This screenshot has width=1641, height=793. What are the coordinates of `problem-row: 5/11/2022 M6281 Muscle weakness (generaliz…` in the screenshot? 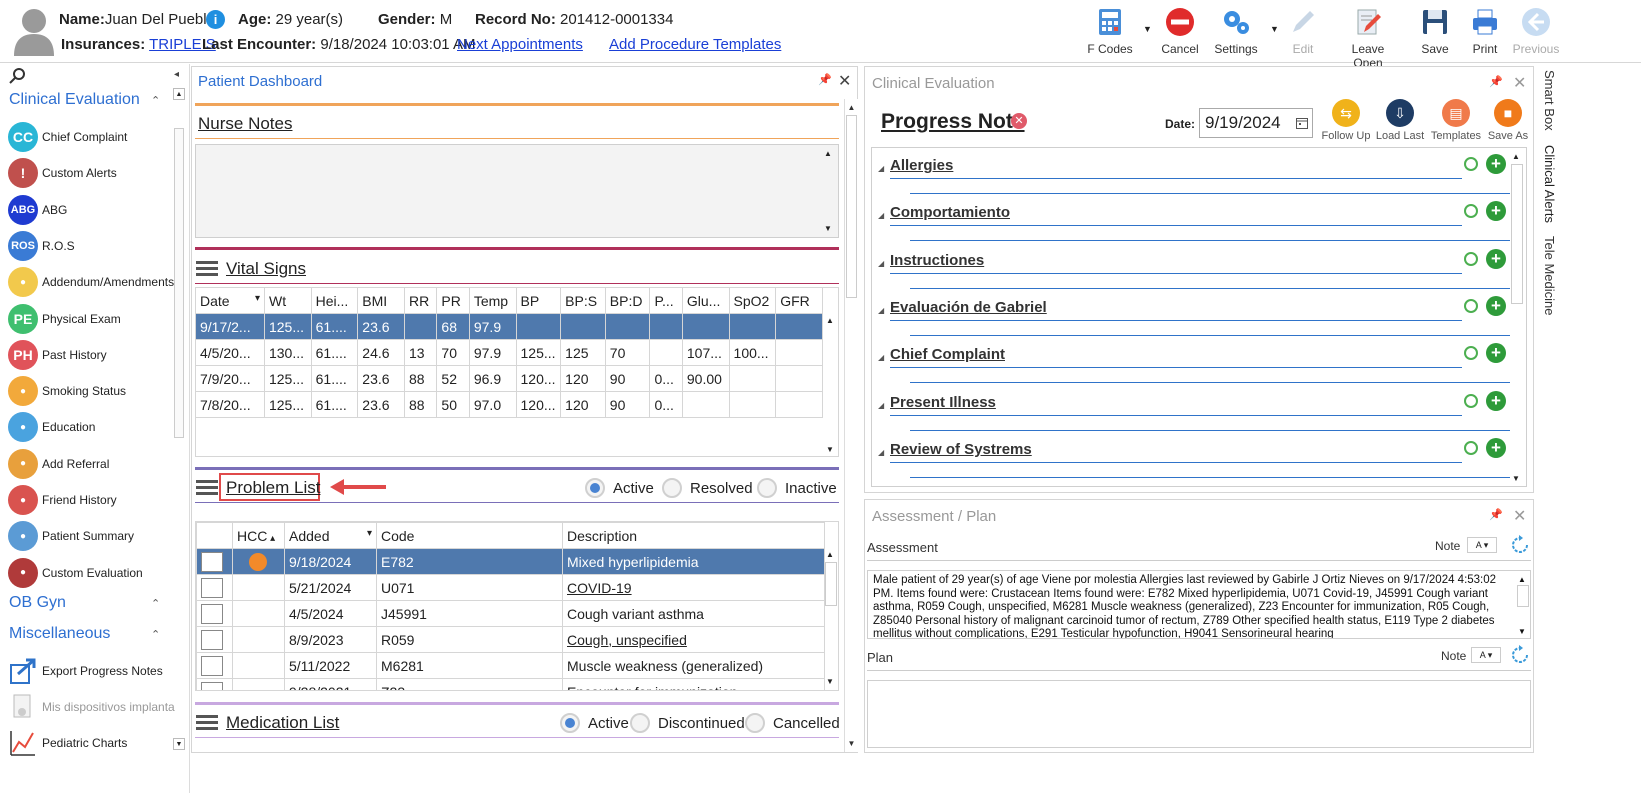 It's located at (510, 665).